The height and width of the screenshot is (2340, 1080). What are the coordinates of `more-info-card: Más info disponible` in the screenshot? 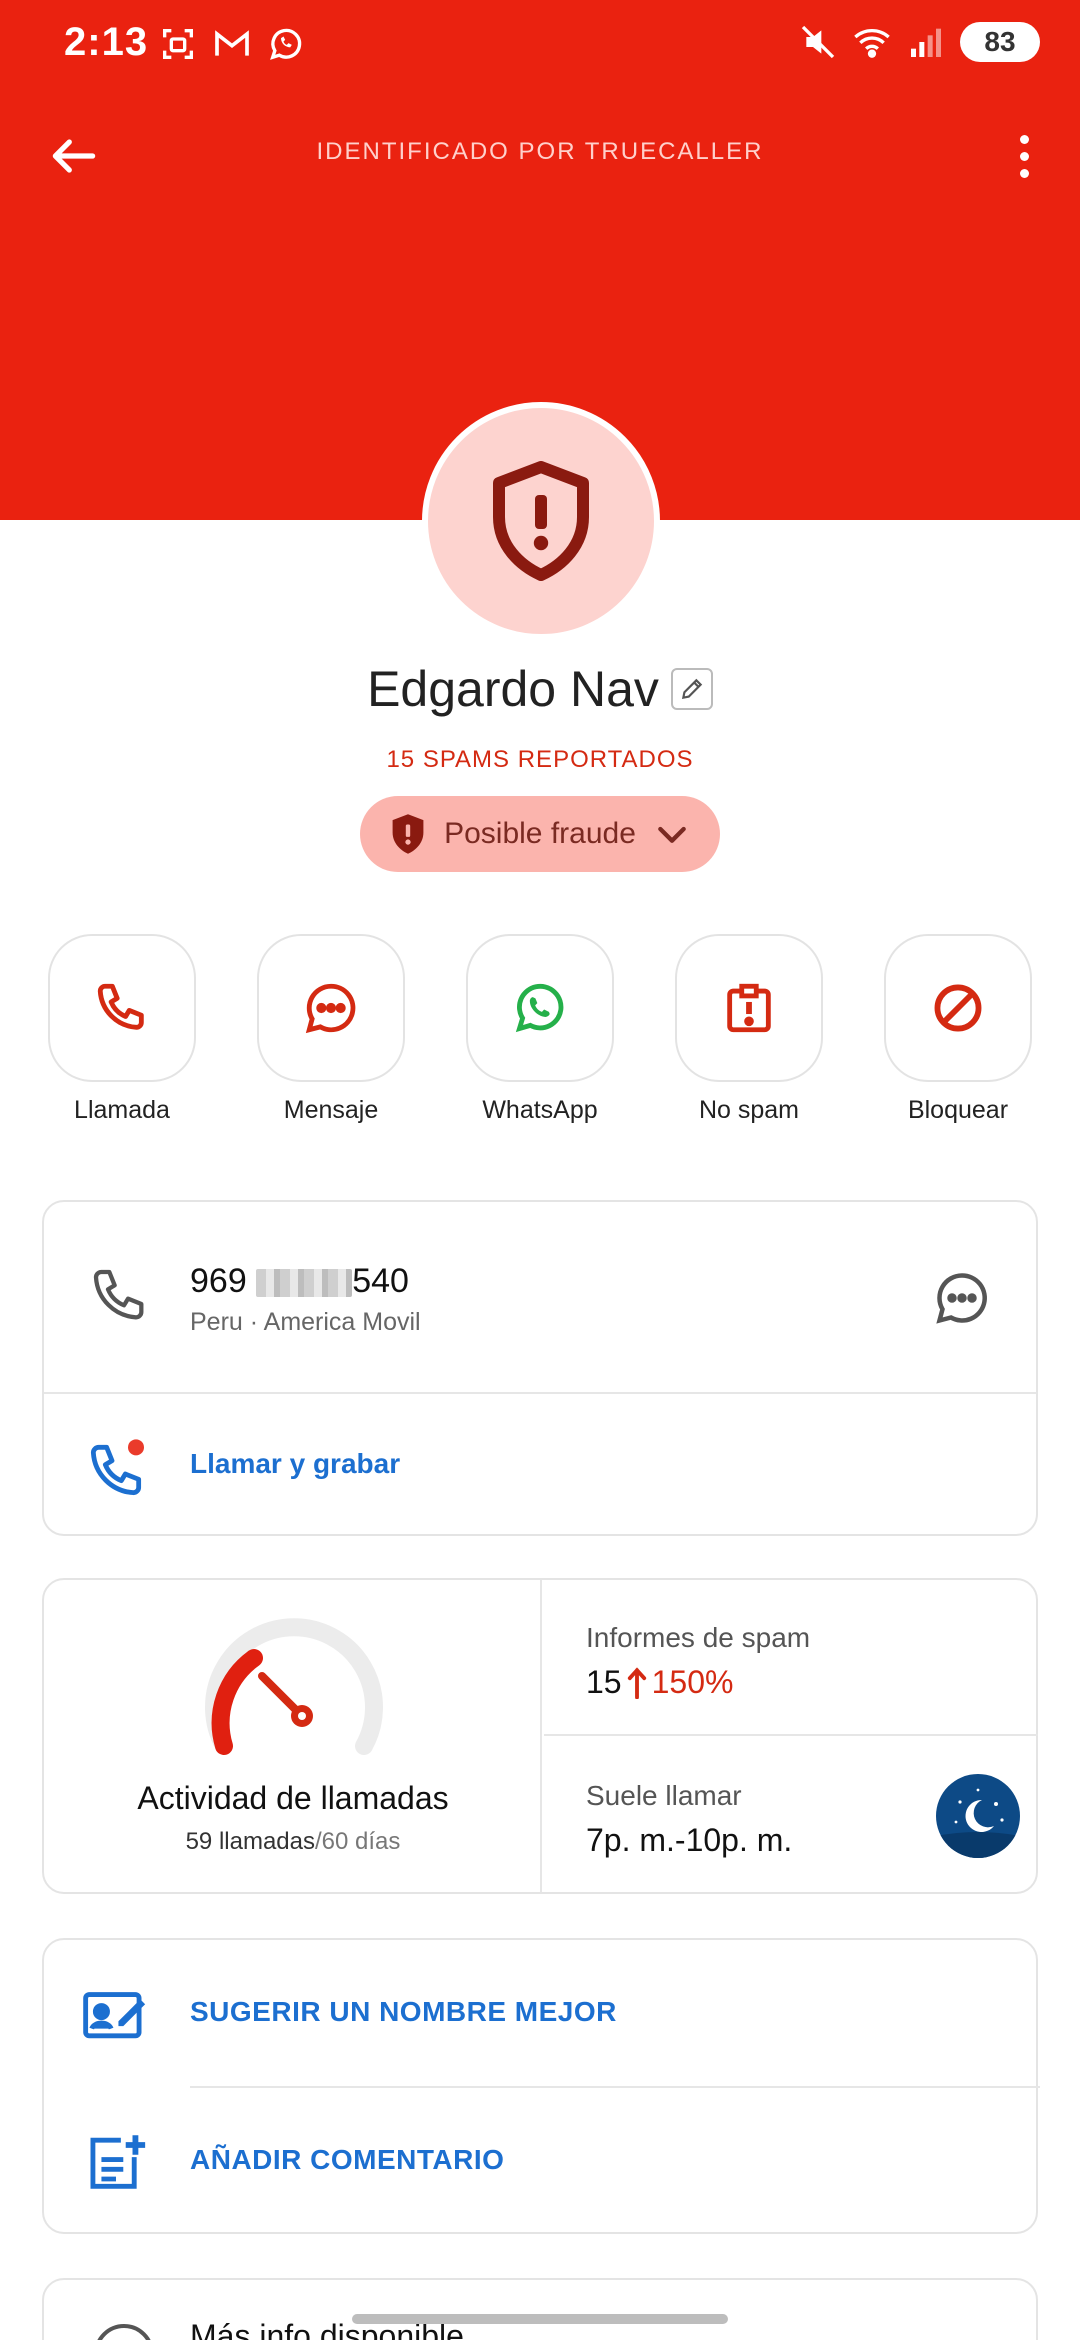 It's located at (540, 2309).